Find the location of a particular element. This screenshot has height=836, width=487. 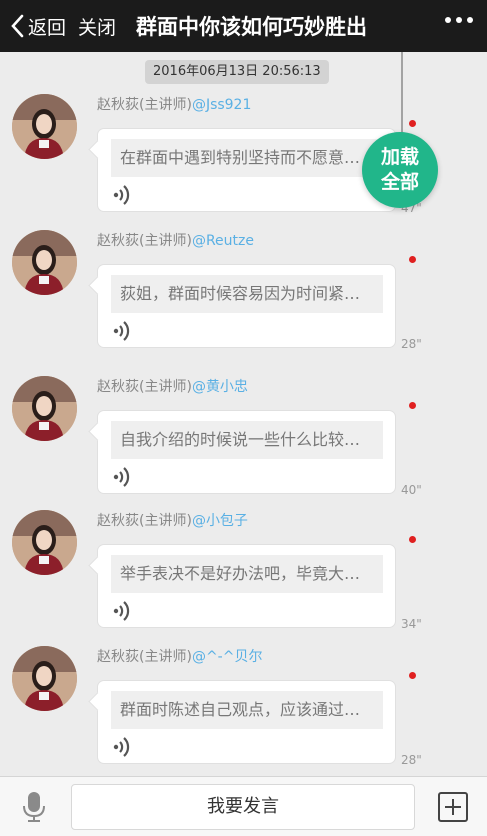

more-dots-icon is located at coordinates (459, 20).